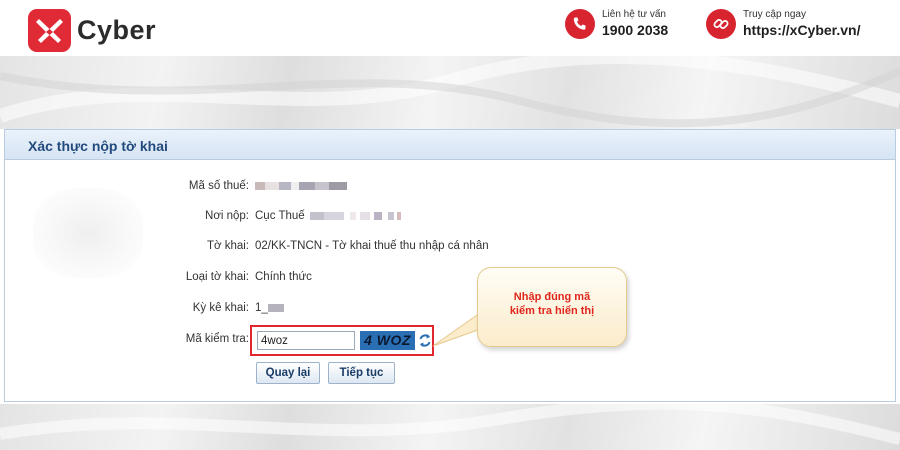  Describe the element at coordinates (721, 23) in the screenshot. I see `link-icon` at that location.